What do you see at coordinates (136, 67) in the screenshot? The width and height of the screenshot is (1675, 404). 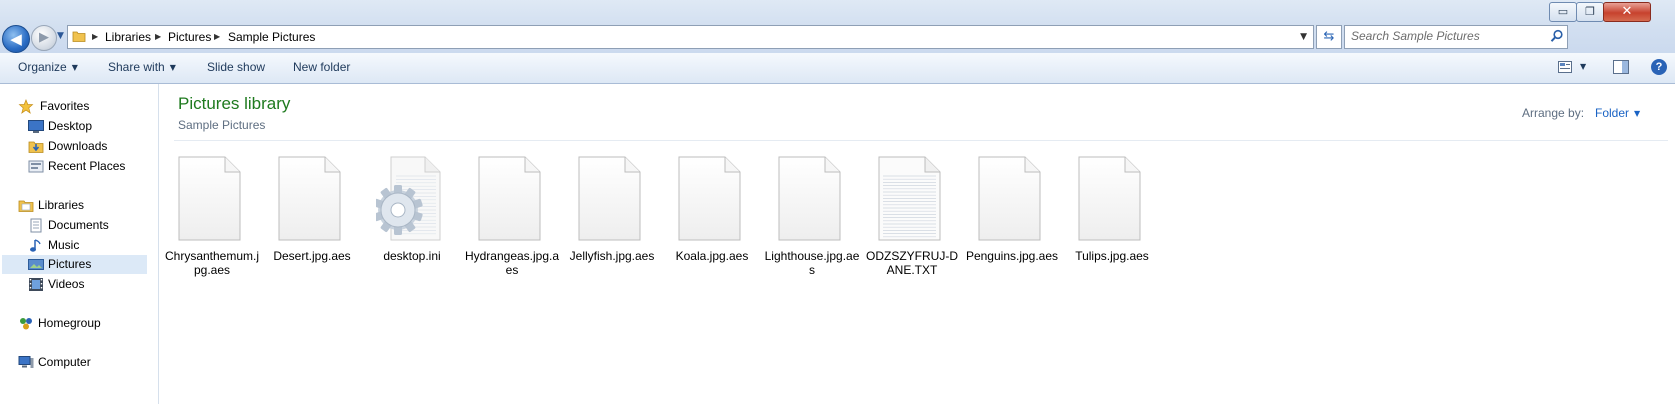 I see `share-with-label: Share with` at bounding box center [136, 67].